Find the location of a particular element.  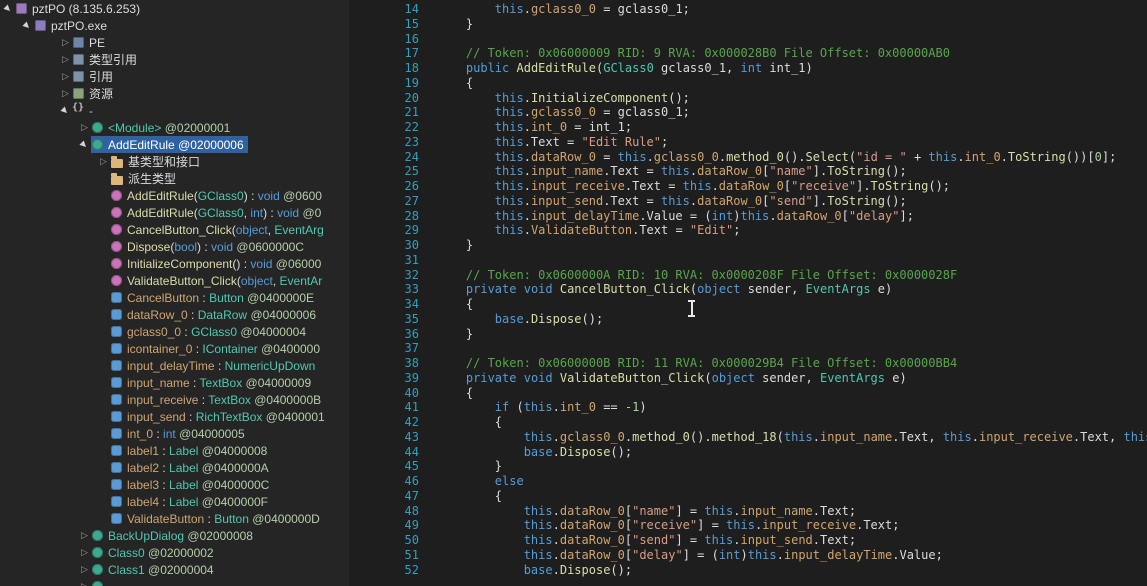

code-line-34: 34 { is located at coordinates (748, 304).